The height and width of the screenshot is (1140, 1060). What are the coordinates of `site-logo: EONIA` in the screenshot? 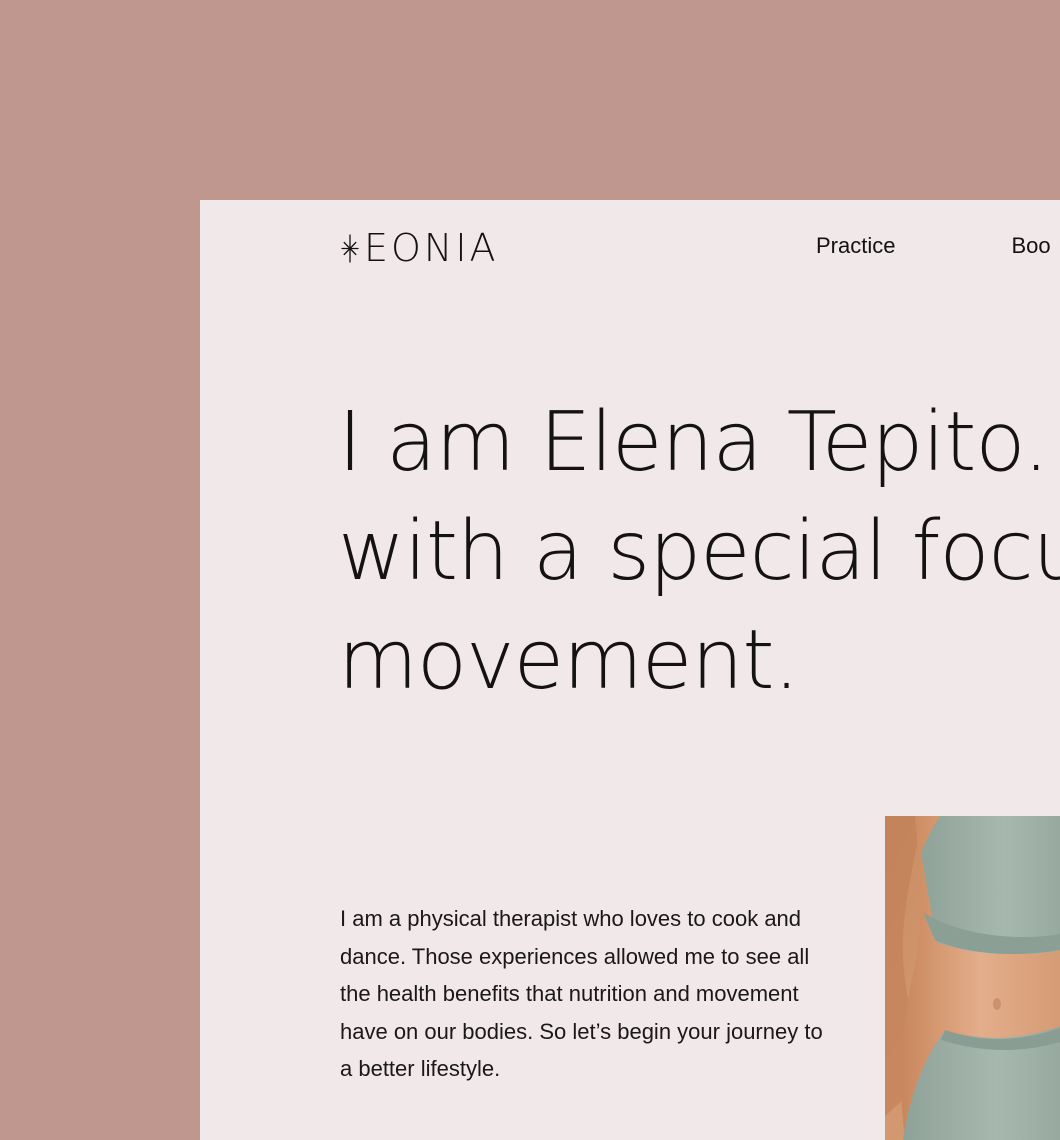 It's located at (419, 248).